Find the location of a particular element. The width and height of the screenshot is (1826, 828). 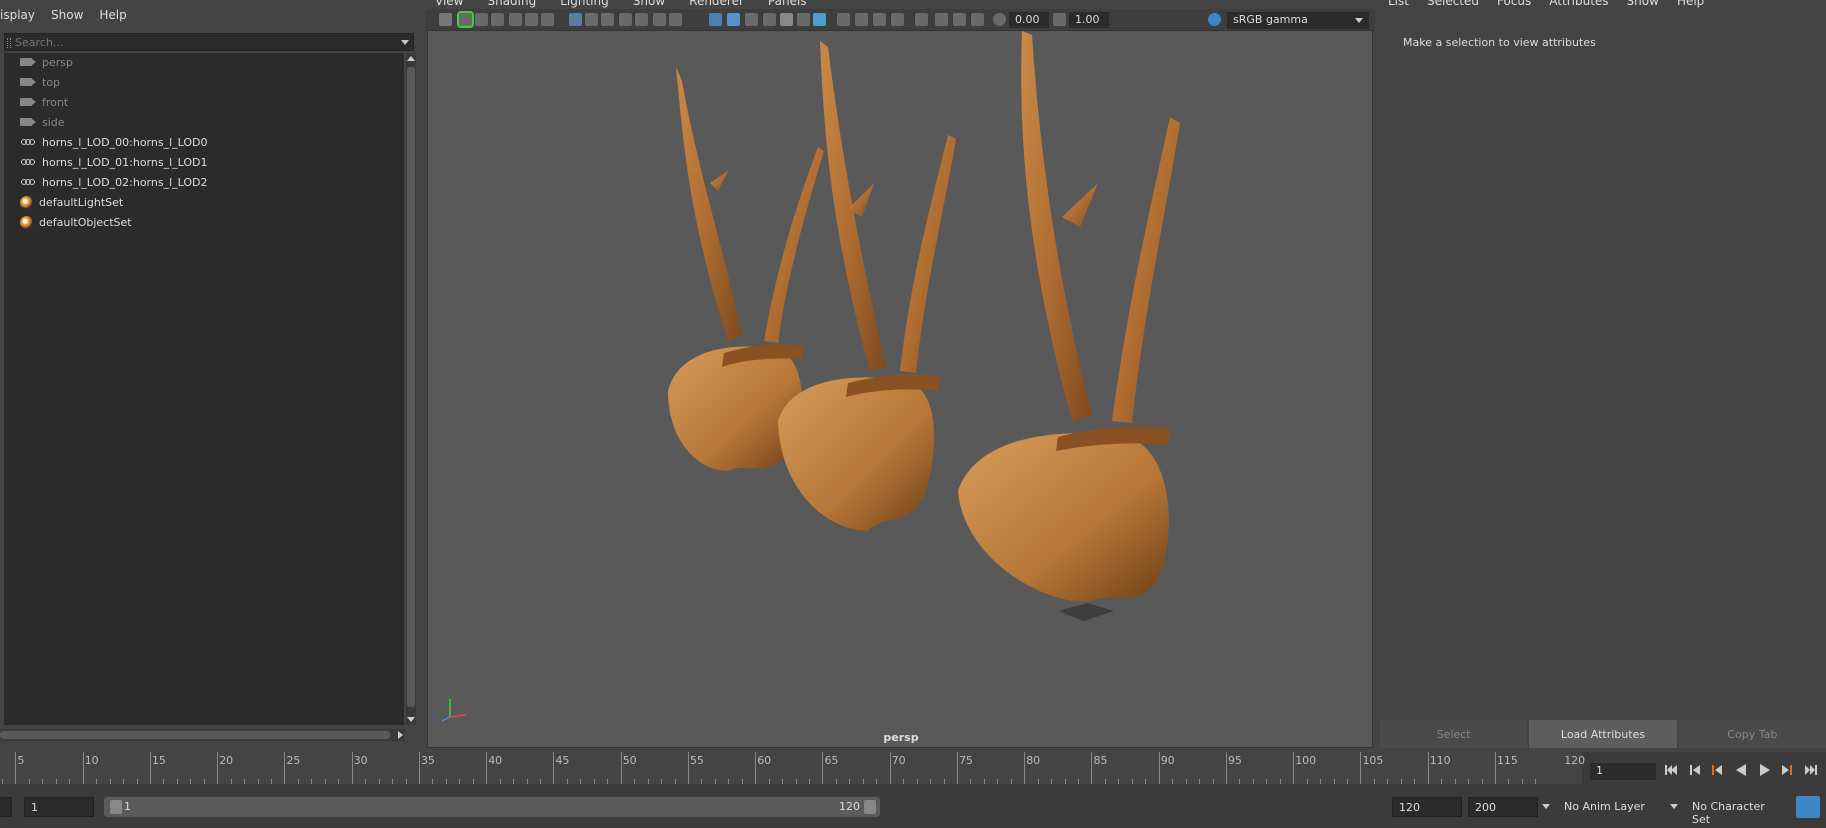

xray-active-components-icon is located at coordinates (977, 19).